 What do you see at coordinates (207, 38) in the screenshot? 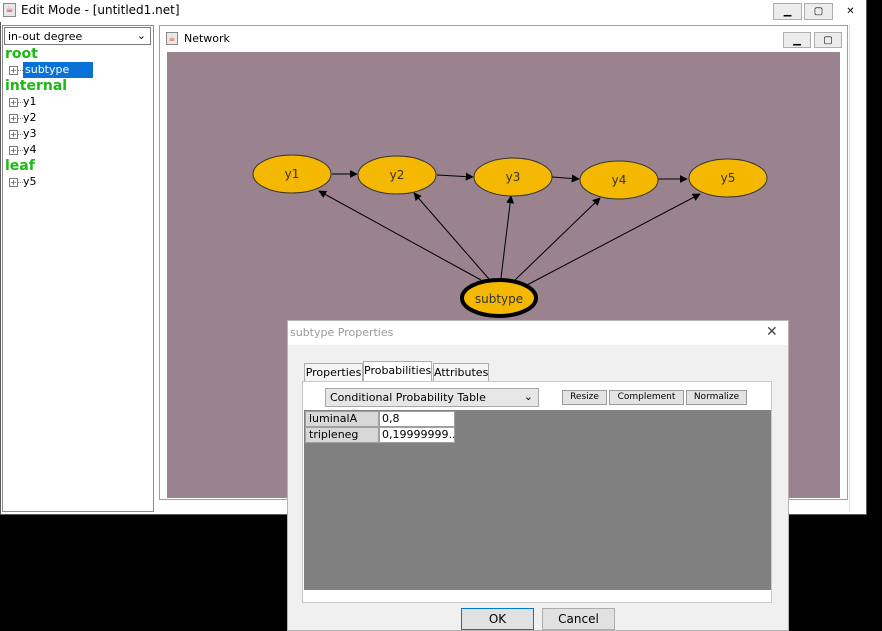
I see `network-title: Network` at bounding box center [207, 38].